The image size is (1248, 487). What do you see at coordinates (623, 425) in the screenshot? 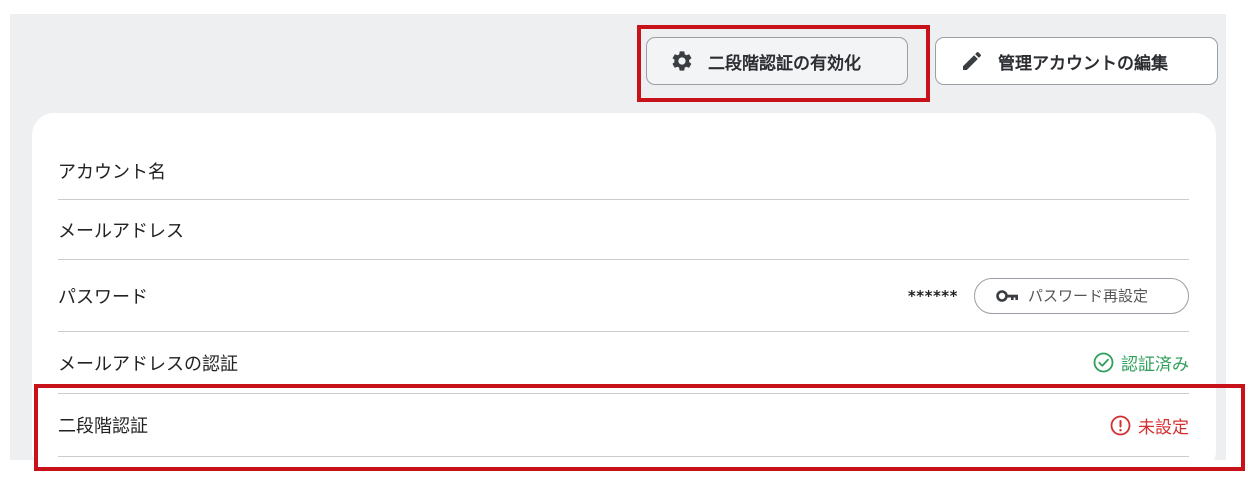
I see `row-two-factor: 二段階認証 未設定` at bounding box center [623, 425].